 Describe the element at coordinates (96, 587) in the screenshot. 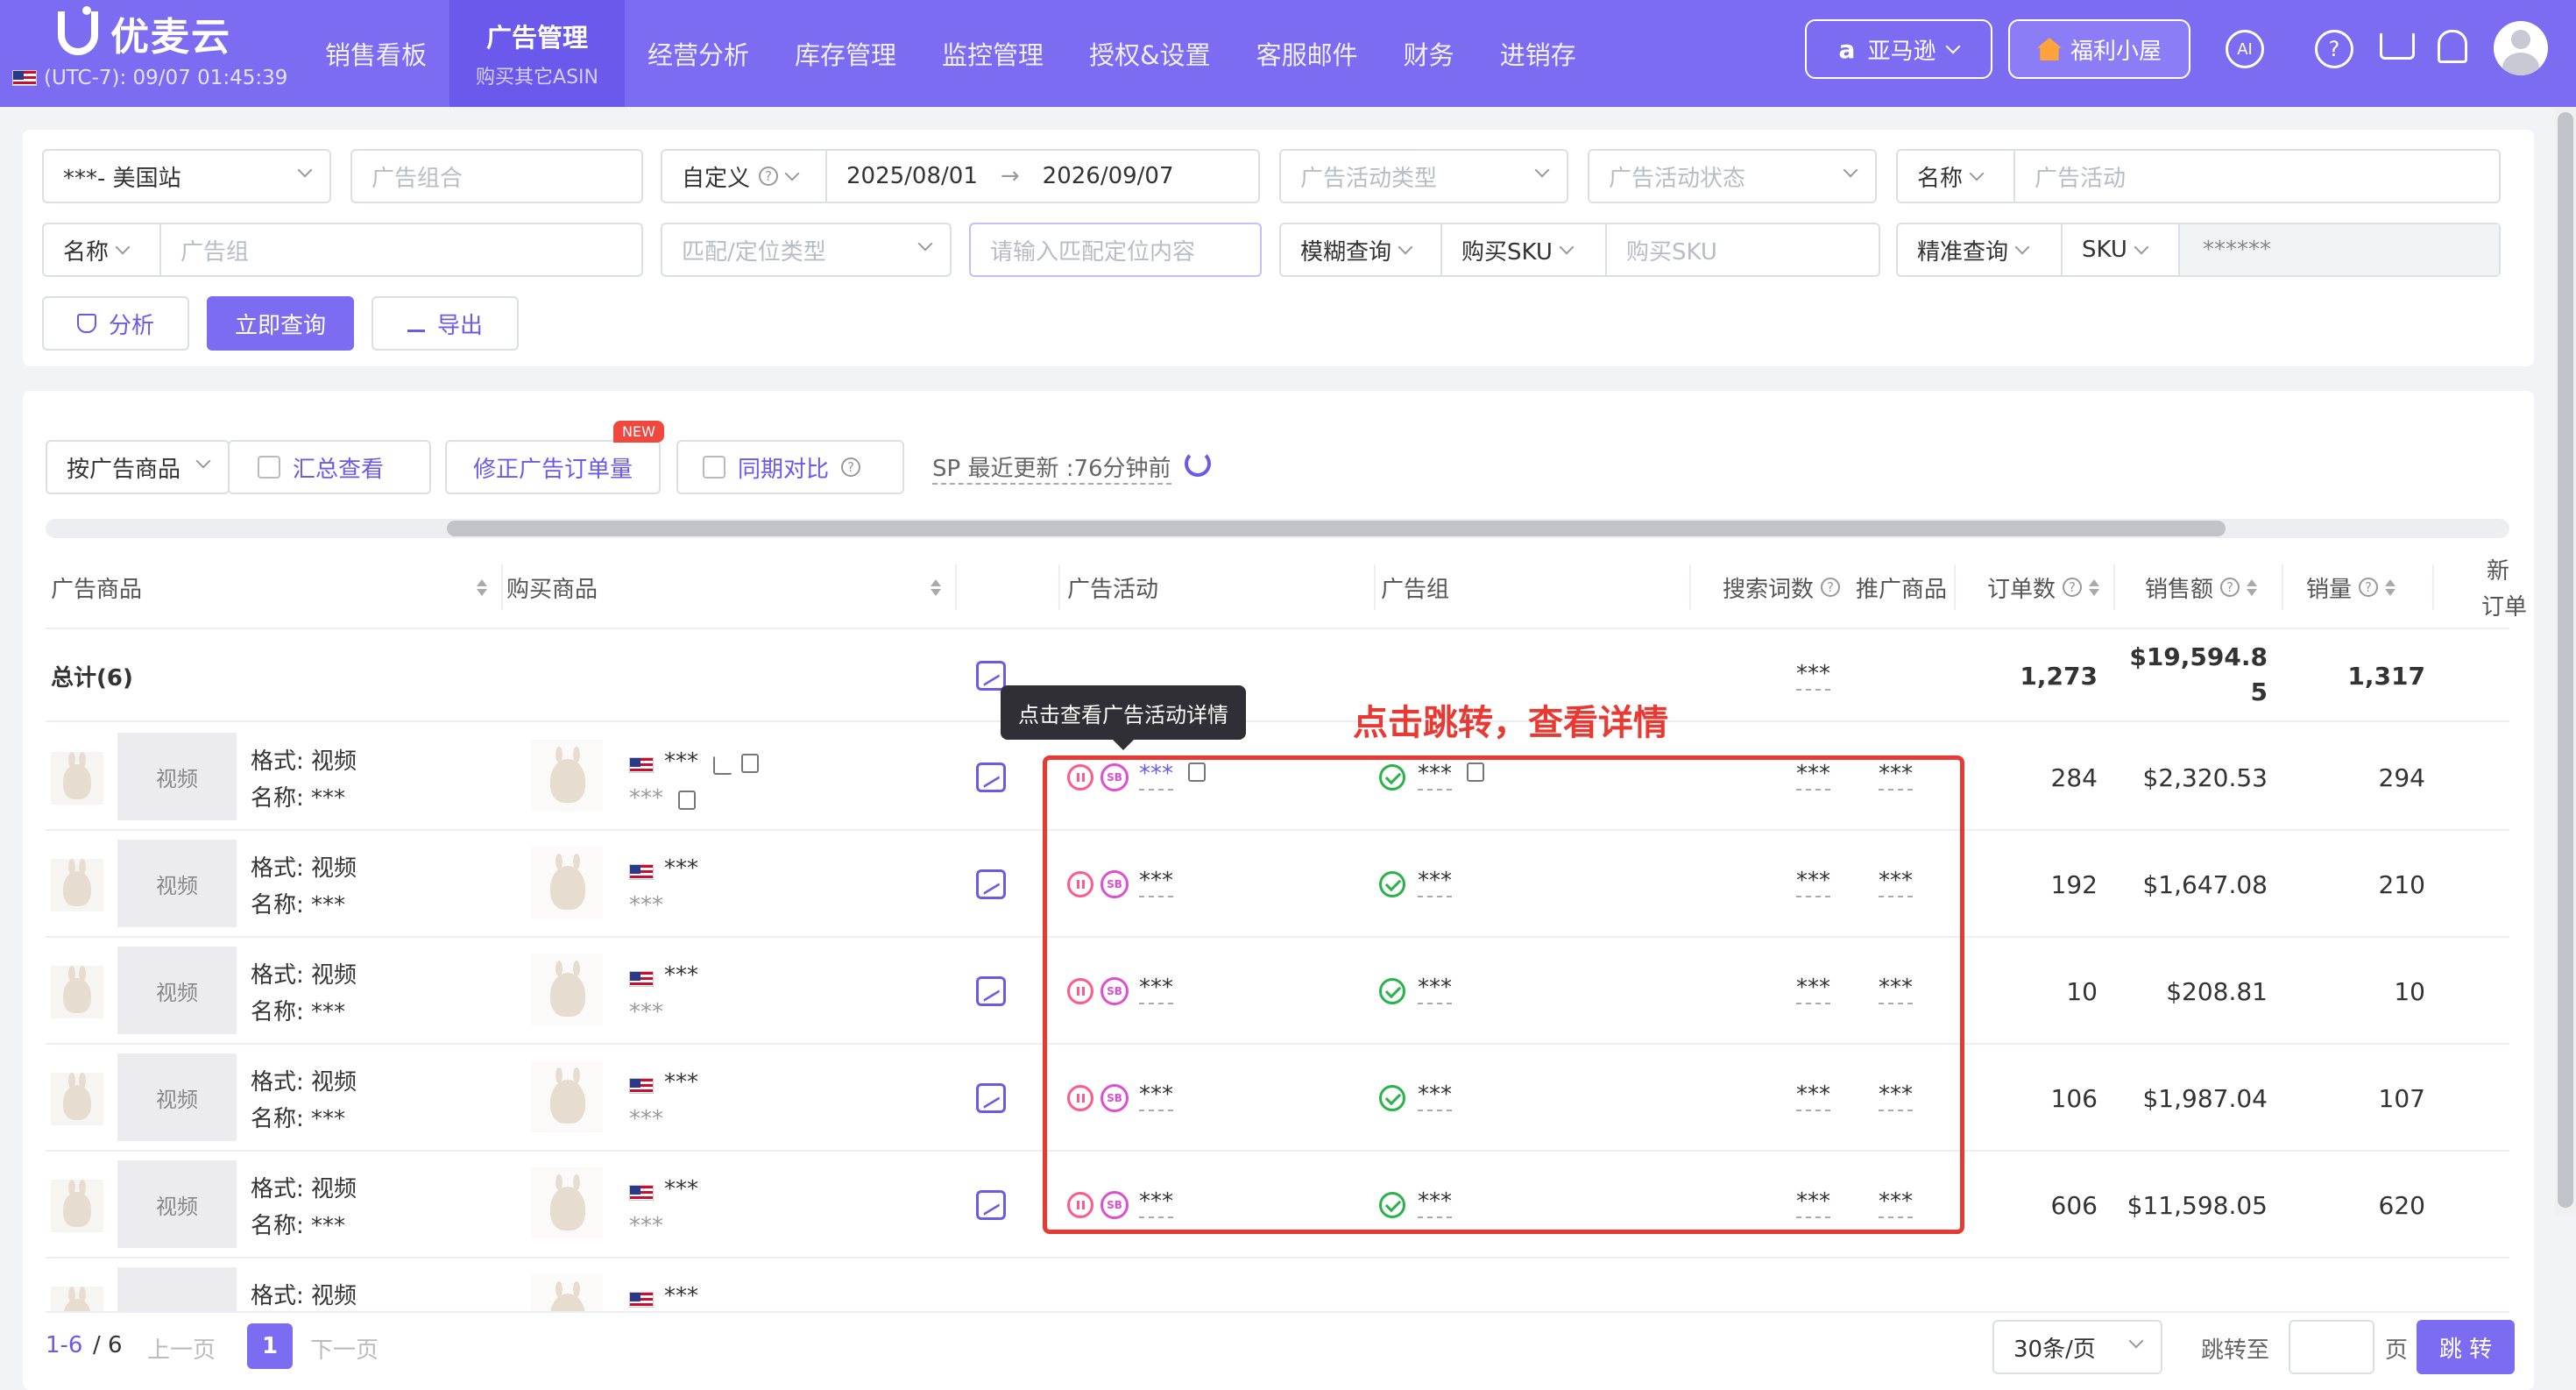

I see `th-ad-product: 广告商品` at that location.